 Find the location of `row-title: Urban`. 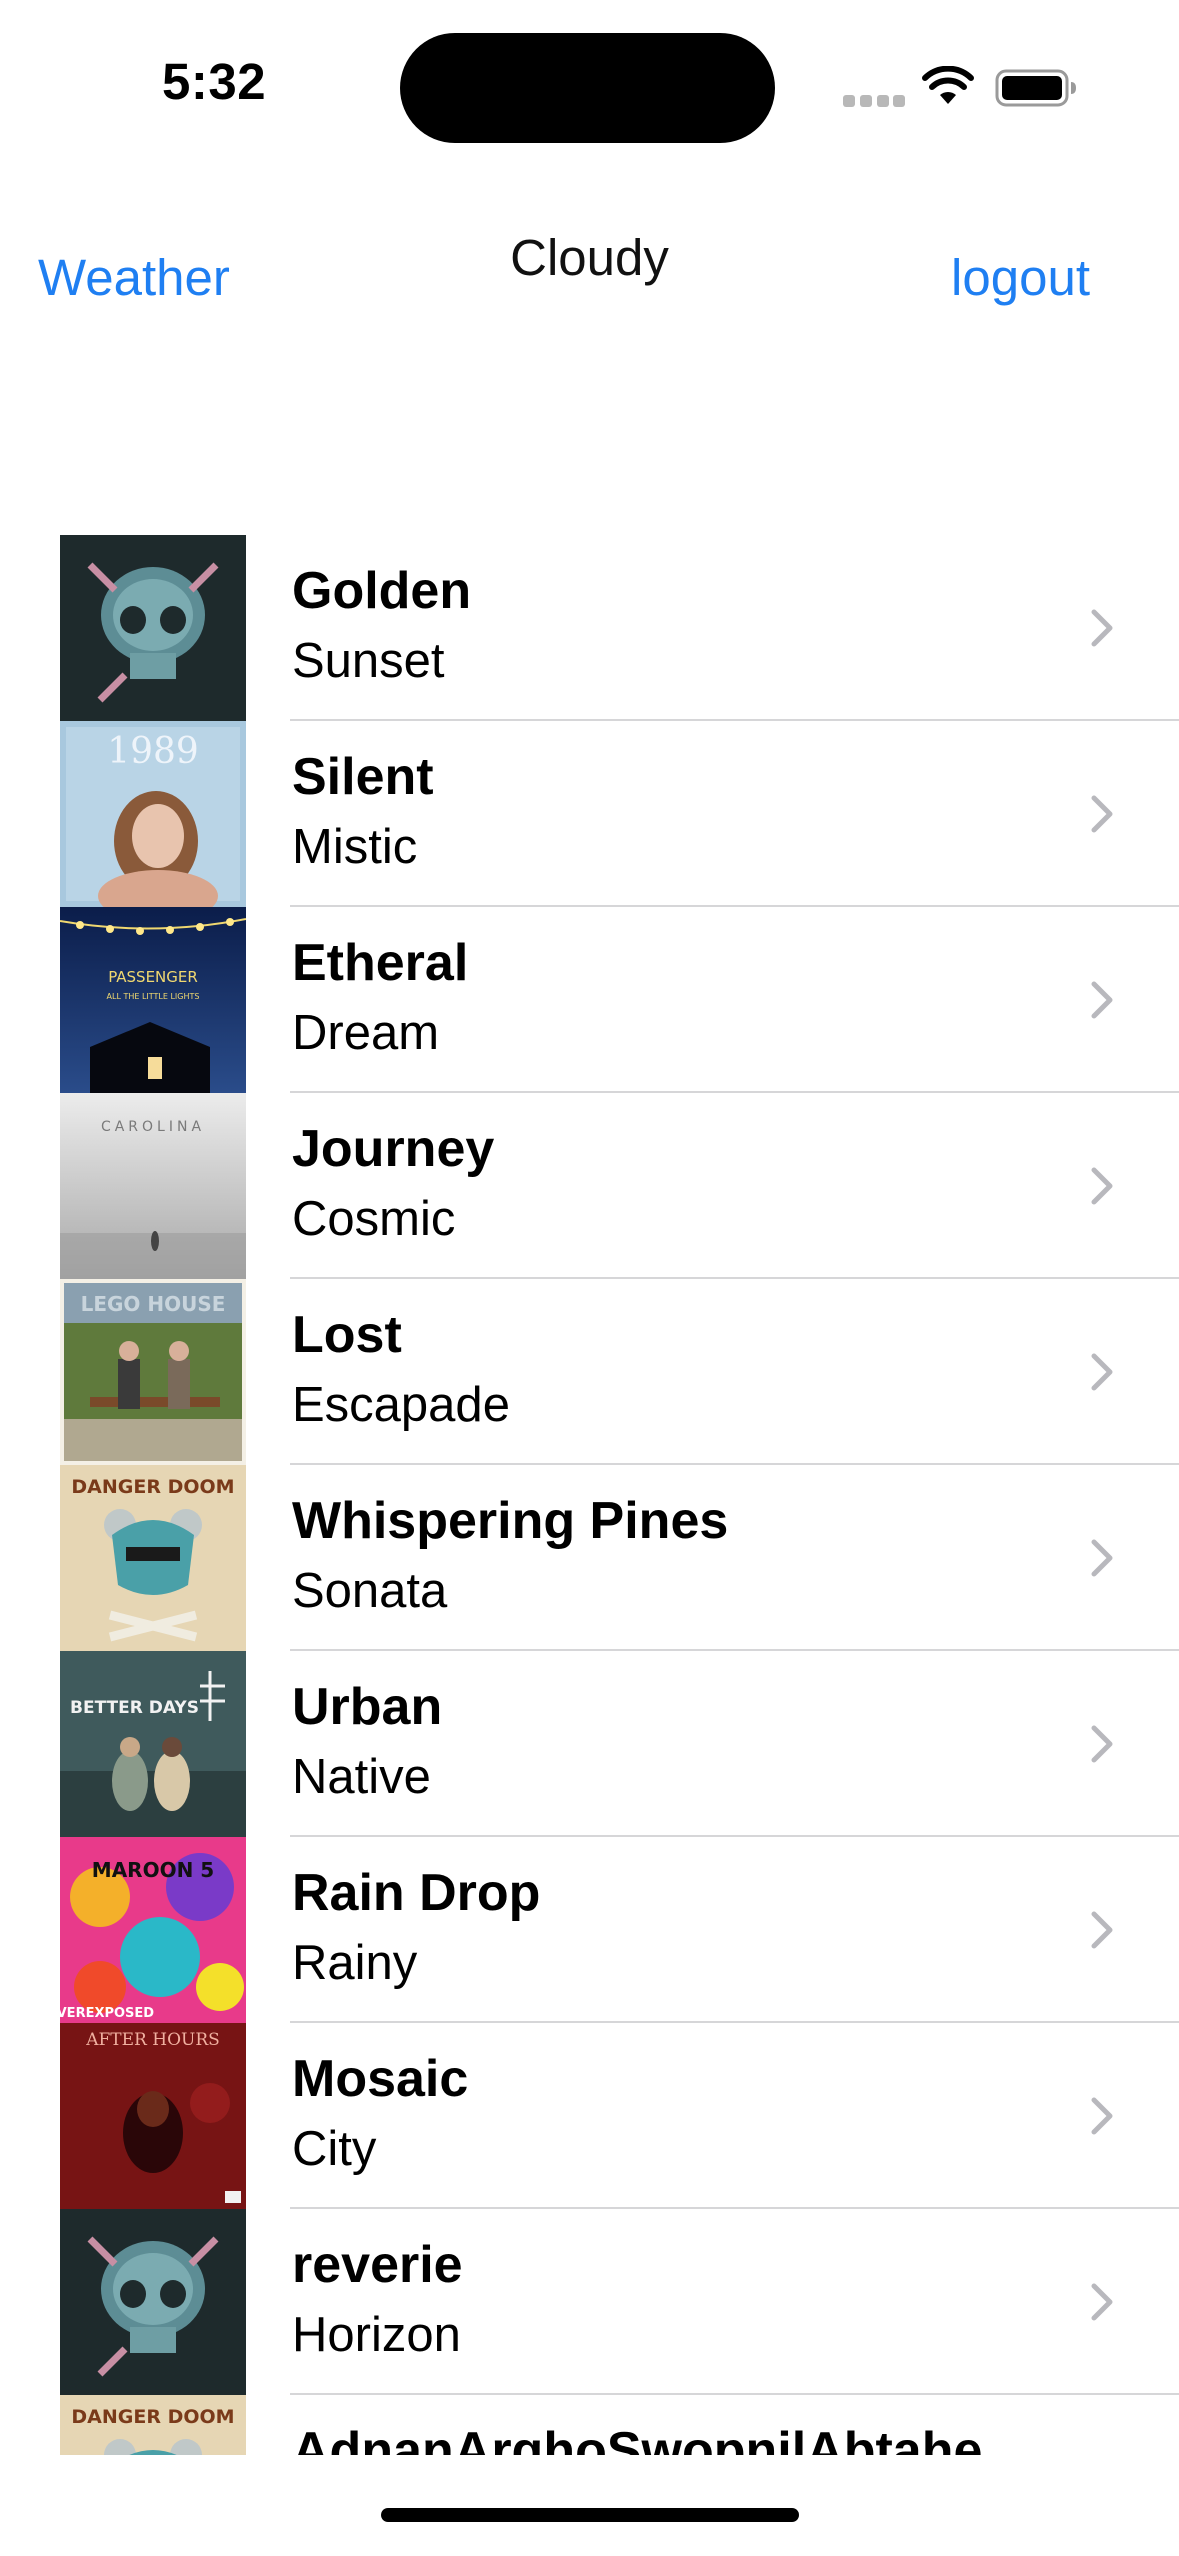

row-title: Urban is located at coordinates (367, 1707).